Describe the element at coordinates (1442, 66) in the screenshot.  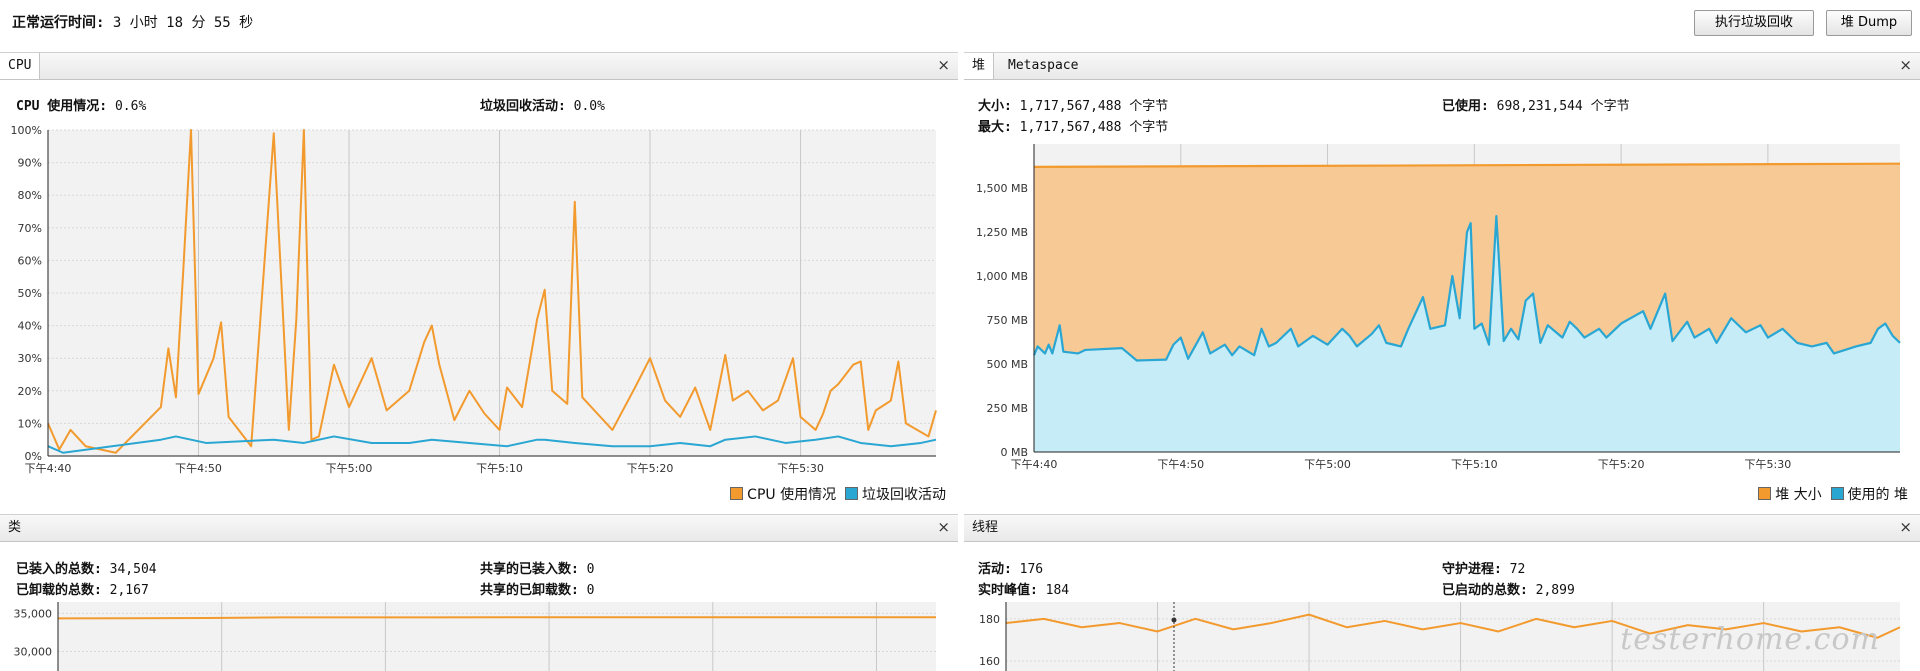
I see `heap-panel-titlebar: 堆 Metaspace ×` at that location.